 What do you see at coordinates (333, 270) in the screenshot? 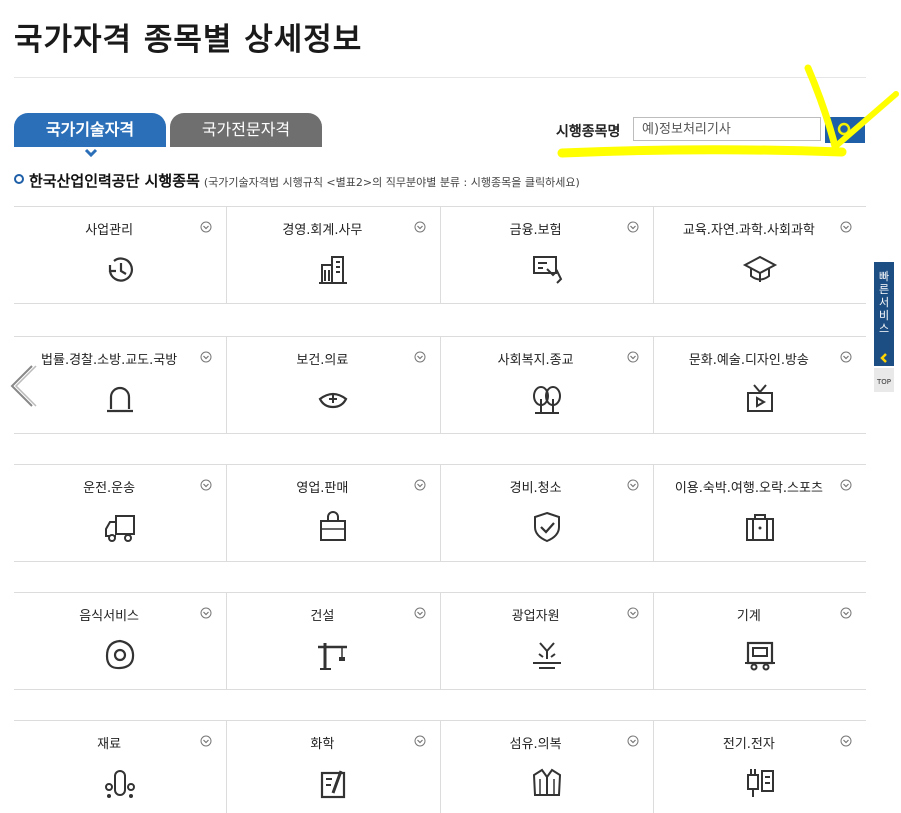
I see `building-icon` at bounding box center [333, 270].